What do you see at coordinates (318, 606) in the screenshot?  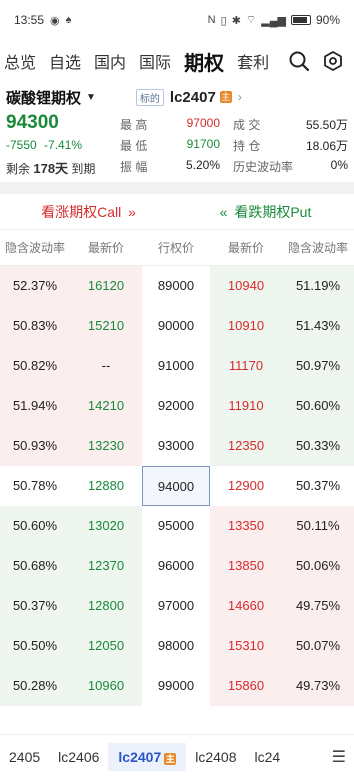 I see `put-iv-cell: 49.75%` at bounding box center [318, 606].